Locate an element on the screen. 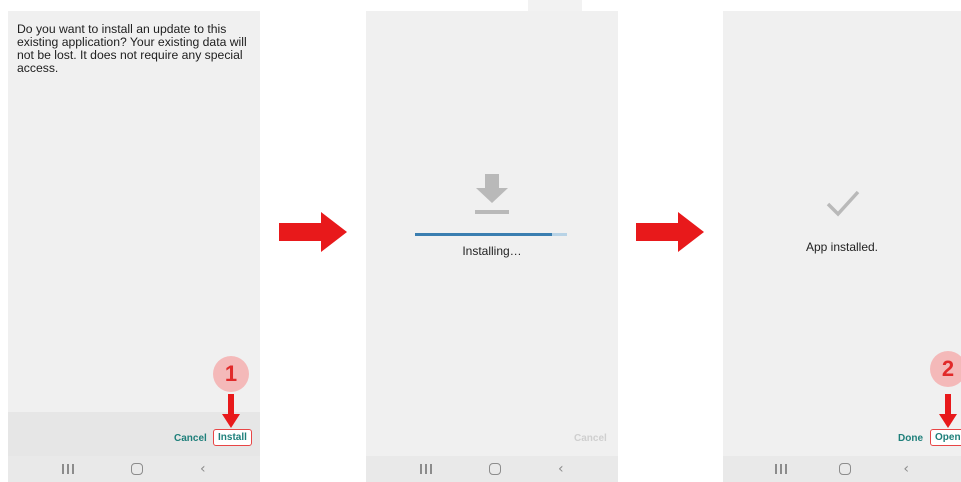 Image resolution: width=961 pixels, height=482 pixels. cancel-button: Cancel is located at coordinates (190, 438).